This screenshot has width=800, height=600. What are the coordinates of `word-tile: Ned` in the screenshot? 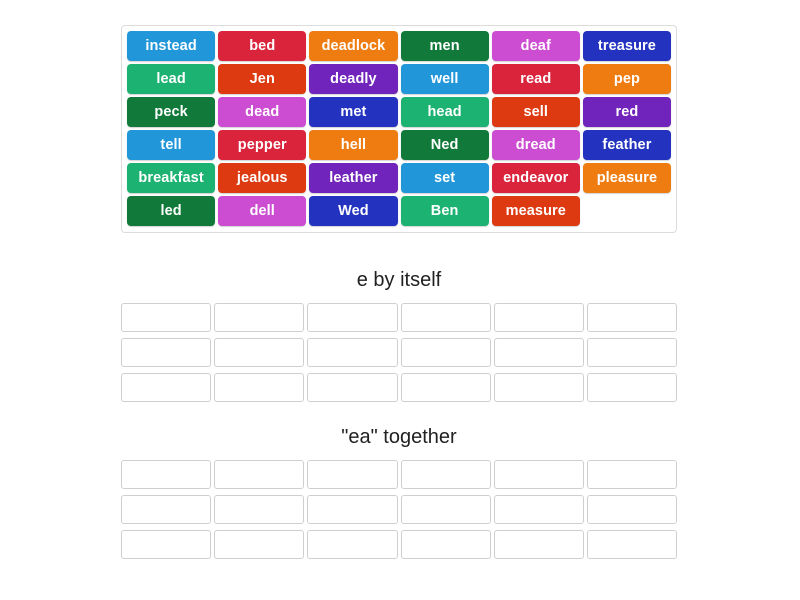 It's located at (444, 145).